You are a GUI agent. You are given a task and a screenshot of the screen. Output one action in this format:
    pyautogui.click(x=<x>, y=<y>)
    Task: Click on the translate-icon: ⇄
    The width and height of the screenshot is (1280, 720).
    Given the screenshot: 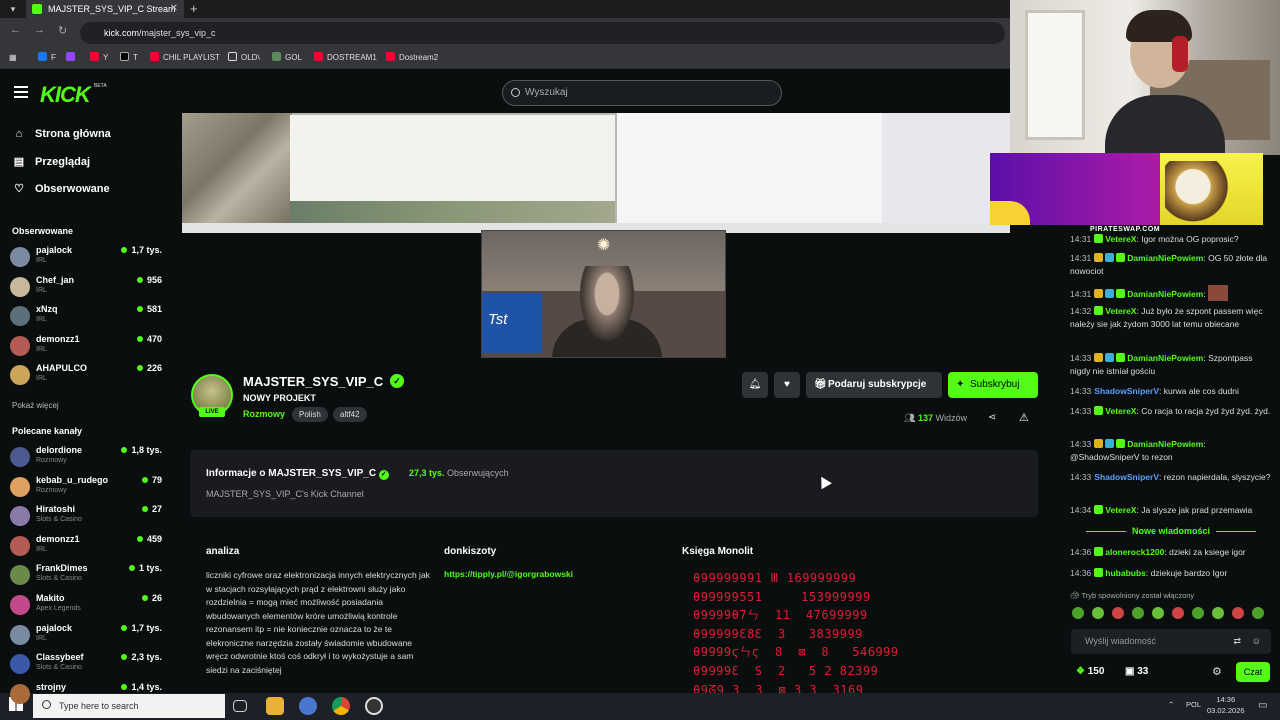 What is the action you would take?
    pyautogui.click(x=1237, y=641)
    